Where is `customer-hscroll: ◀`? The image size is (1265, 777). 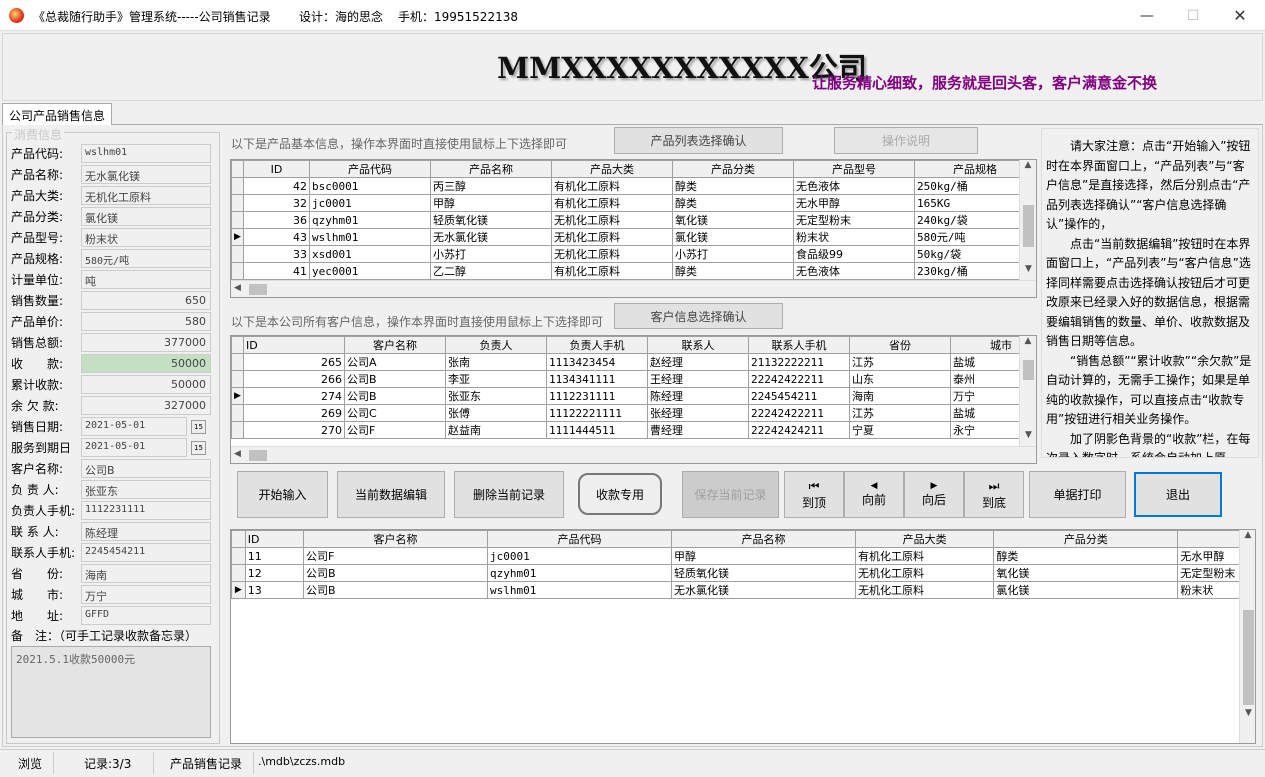
customer-hscroll: ◀ is located at coordinates (633, 454).